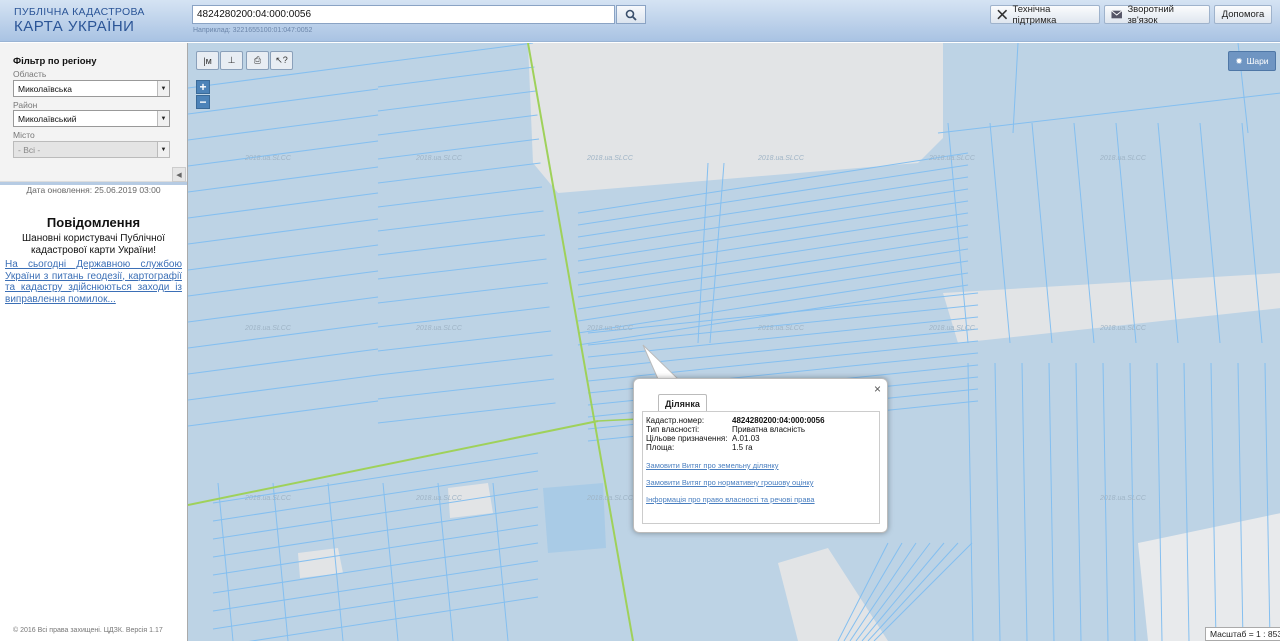 This screenshot has height=641, width=1280. Describe the element at coordinates (1243, 14) in the screenshot. I see `help-button: Допомога` at that location.